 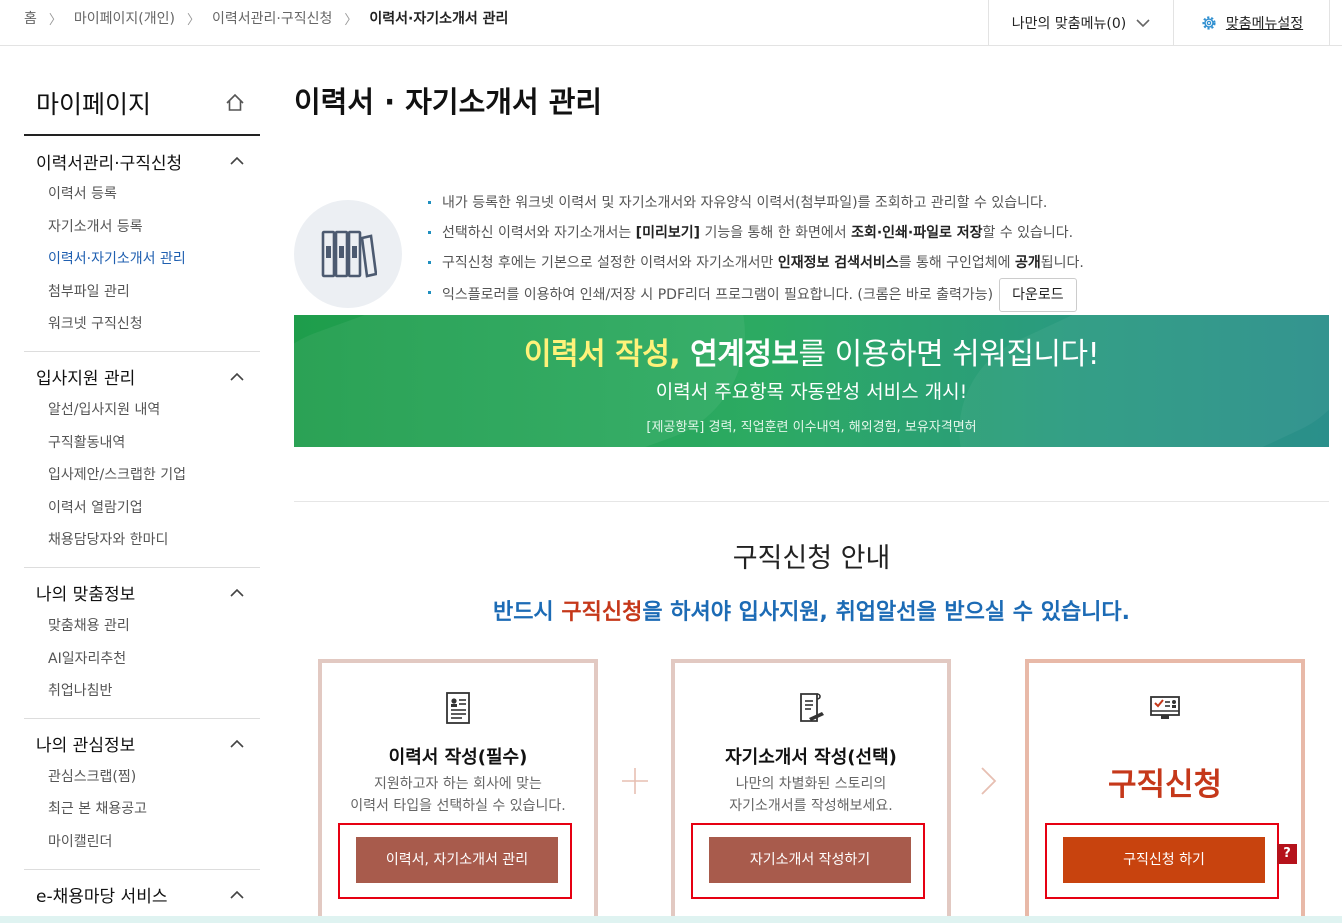 I want to click on sidebar-item-cover-letter-register: 자기소개서 등록, so click(x=142, y=227).